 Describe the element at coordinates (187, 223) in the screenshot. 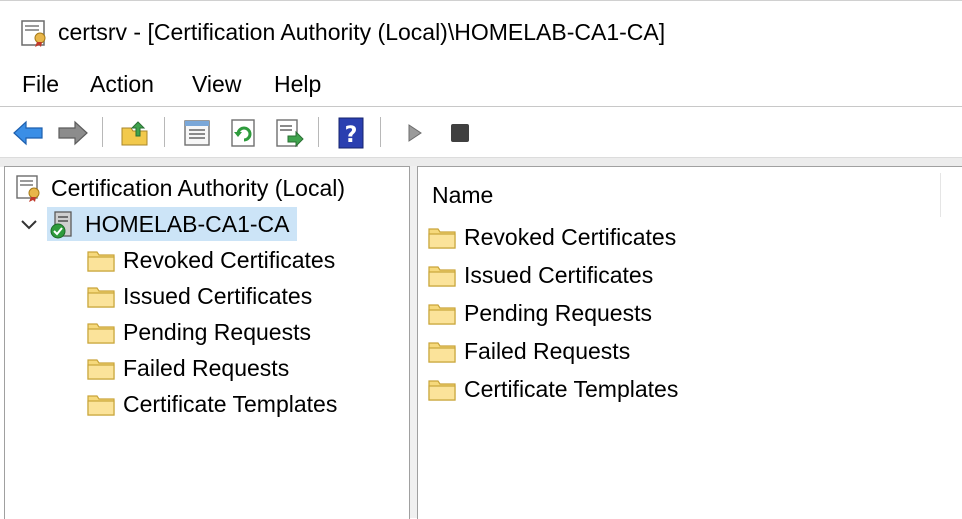

I see `tree-label-homelab-ca: HOMELAB-CA1-CA` at that location.